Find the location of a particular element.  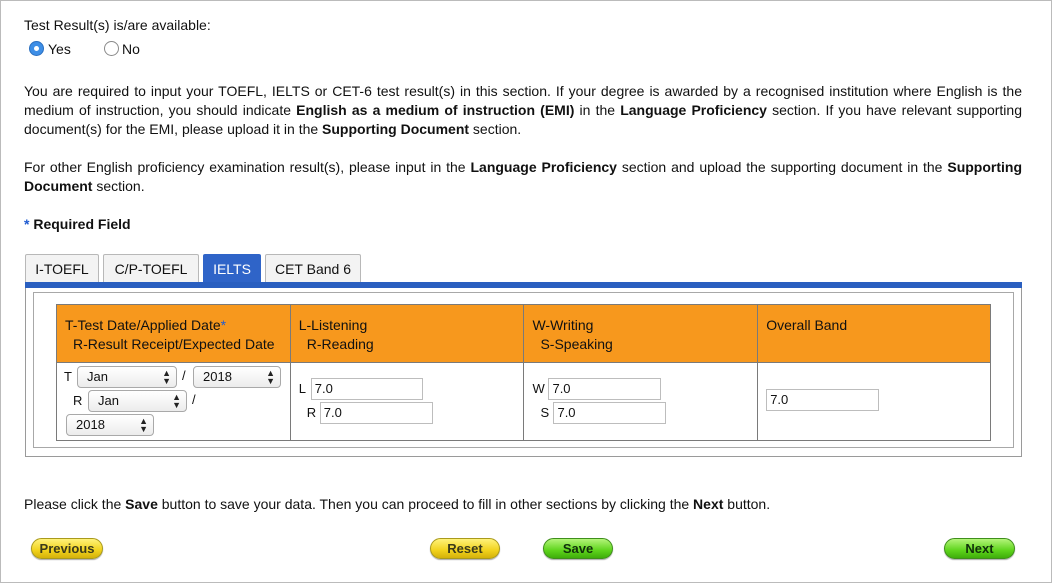

speaking-input: 7.0 is located at coordinates (610, 413).